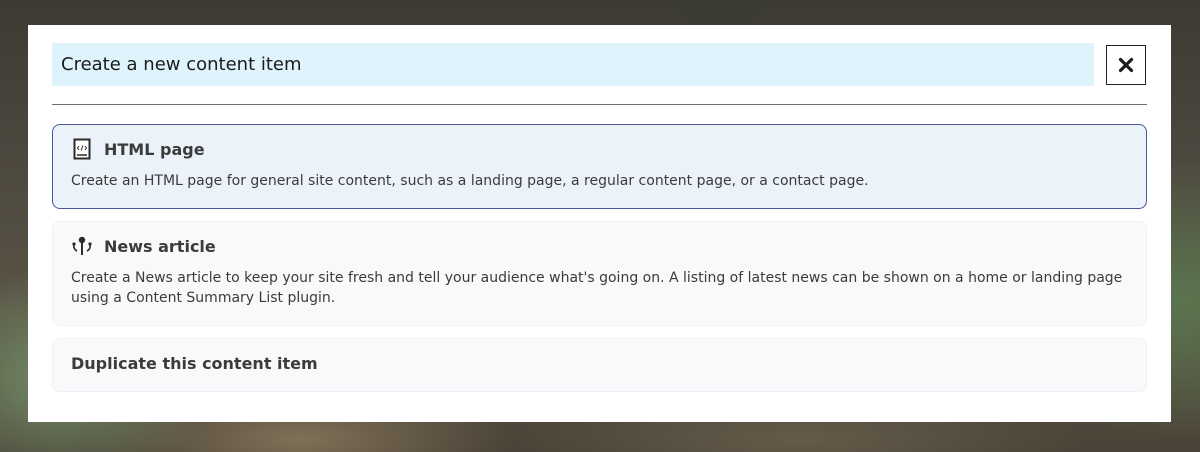 Image resolution: width=1200 pixels, height=452 pixels. I want to click on close-button, so click(1126, 65).